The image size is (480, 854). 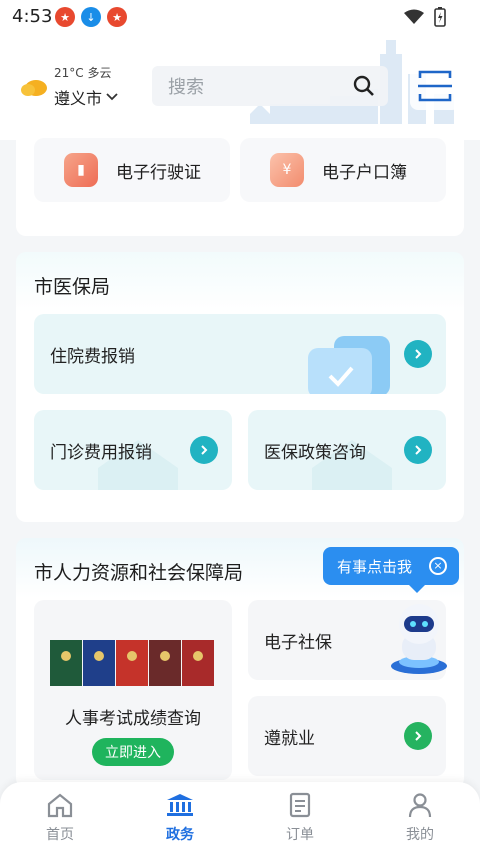 What do you see at coordinates (375, 566) in the screenshot?
I see `assistant-bubble-text: 有事点击我` at bounding box center [375, 566].